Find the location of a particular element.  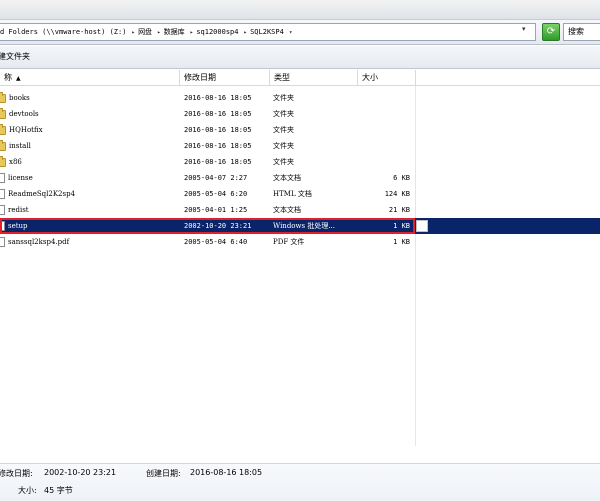

command-bar: 建文件夹 is located at coordinates (300, 57).